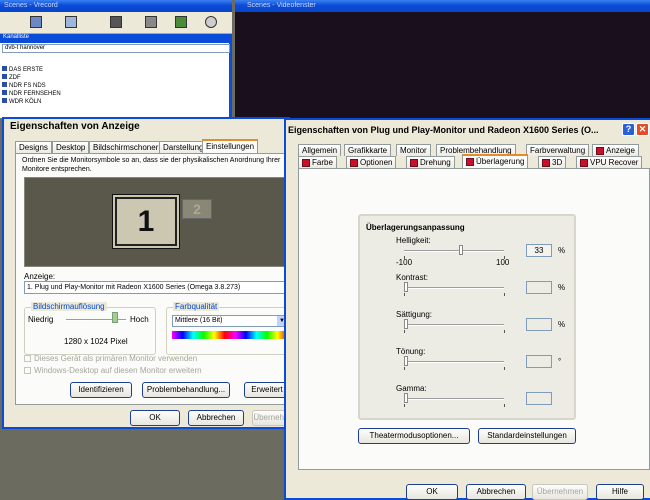 This screenshot has height=500, width=650. What do you see at coordinates (432, 492) in the screenshot?
I see `pnp-ok-button: OK` at bounding box center [432, 492].